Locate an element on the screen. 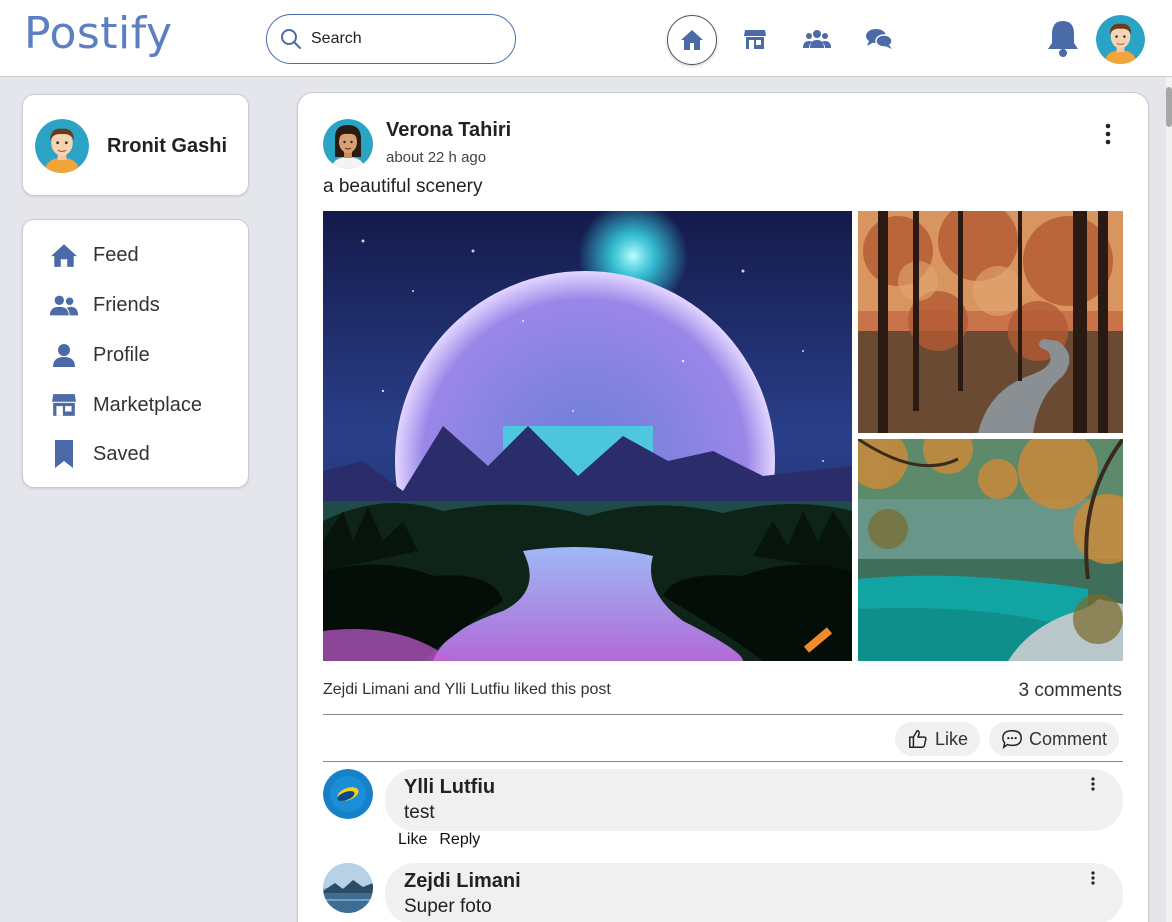  sidebar-item-feed: Feed is located at coordinates (144, 255).